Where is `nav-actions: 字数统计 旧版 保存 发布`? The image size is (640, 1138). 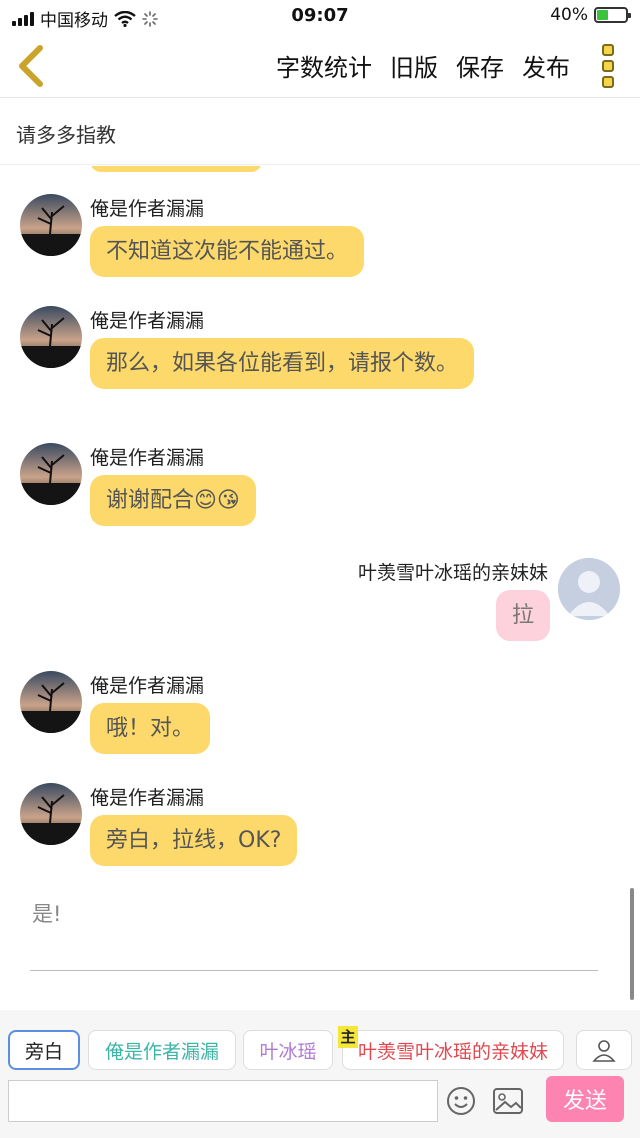
nav-actions: 字数统计 旧版 保存 发布 is located at coordinates (423, 65).